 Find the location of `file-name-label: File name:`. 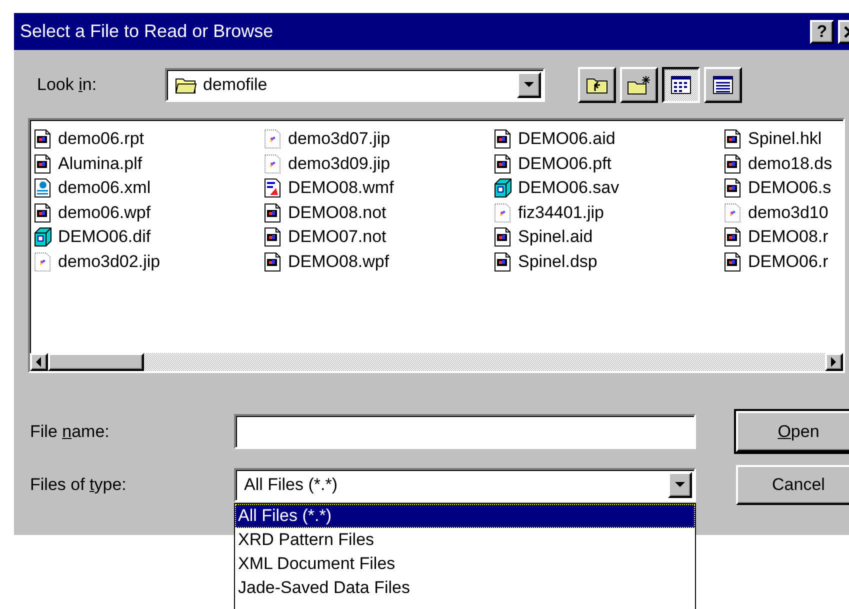

file-name-label: File name: is located at coordinates (70, 432).